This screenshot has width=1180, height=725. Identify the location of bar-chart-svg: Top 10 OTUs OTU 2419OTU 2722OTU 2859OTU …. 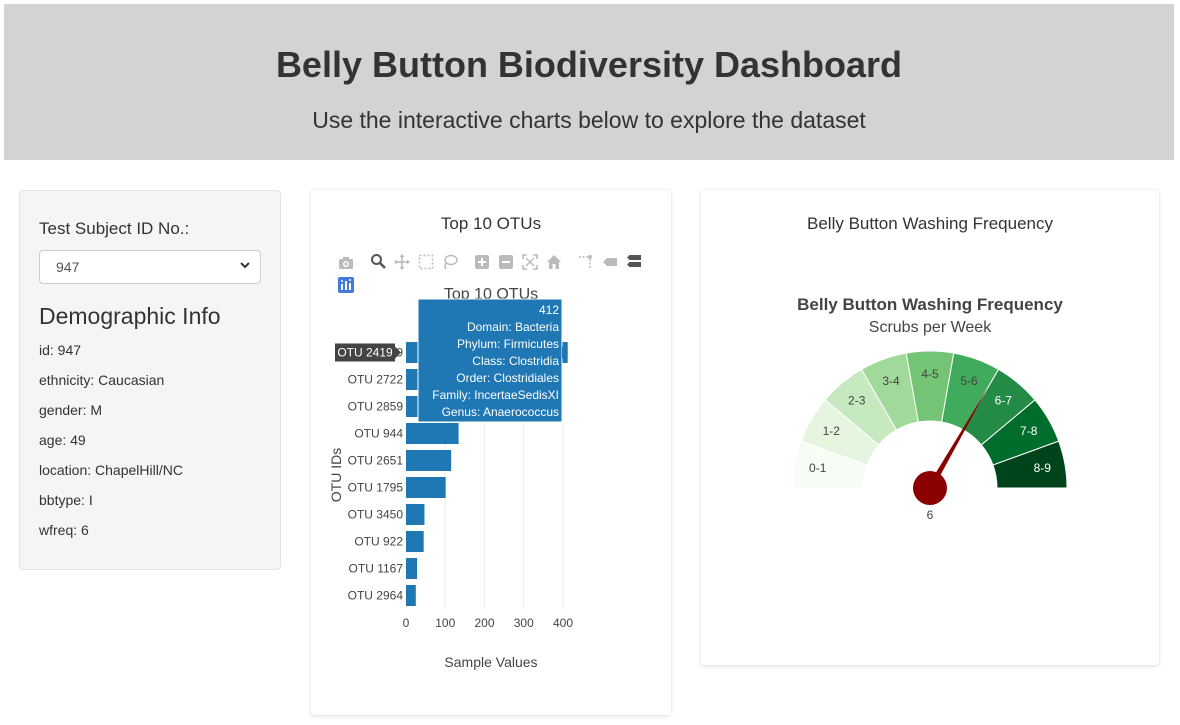
(451, 478).